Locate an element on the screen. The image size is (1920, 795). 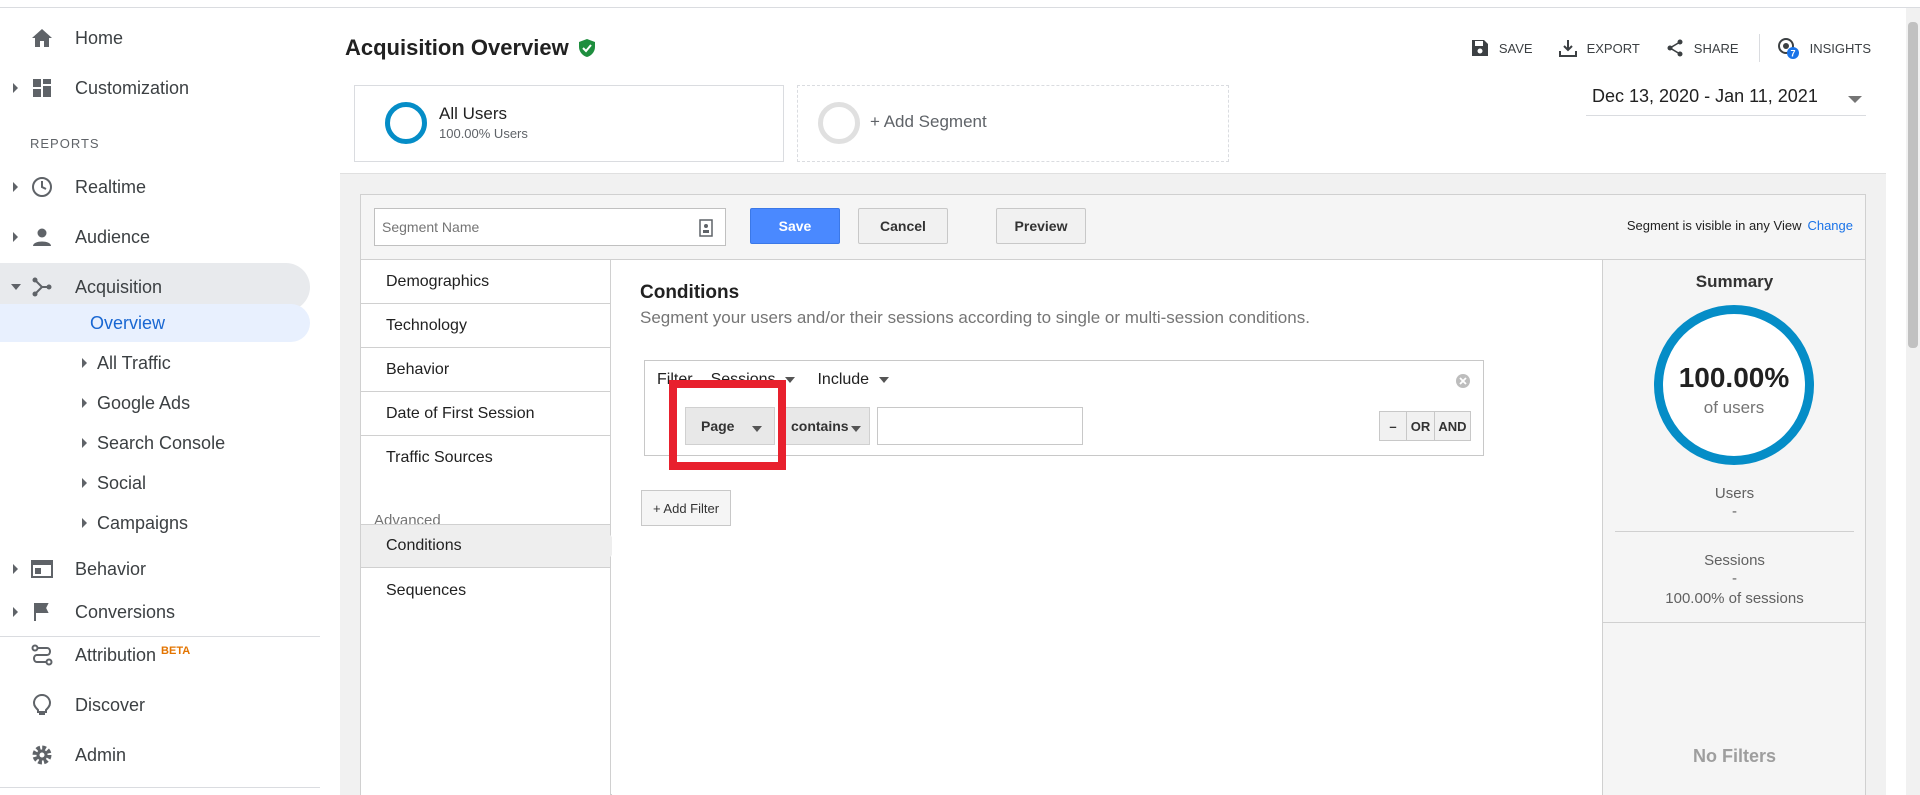
sidebar-item-label: Home is located at coordinates (99, 37).